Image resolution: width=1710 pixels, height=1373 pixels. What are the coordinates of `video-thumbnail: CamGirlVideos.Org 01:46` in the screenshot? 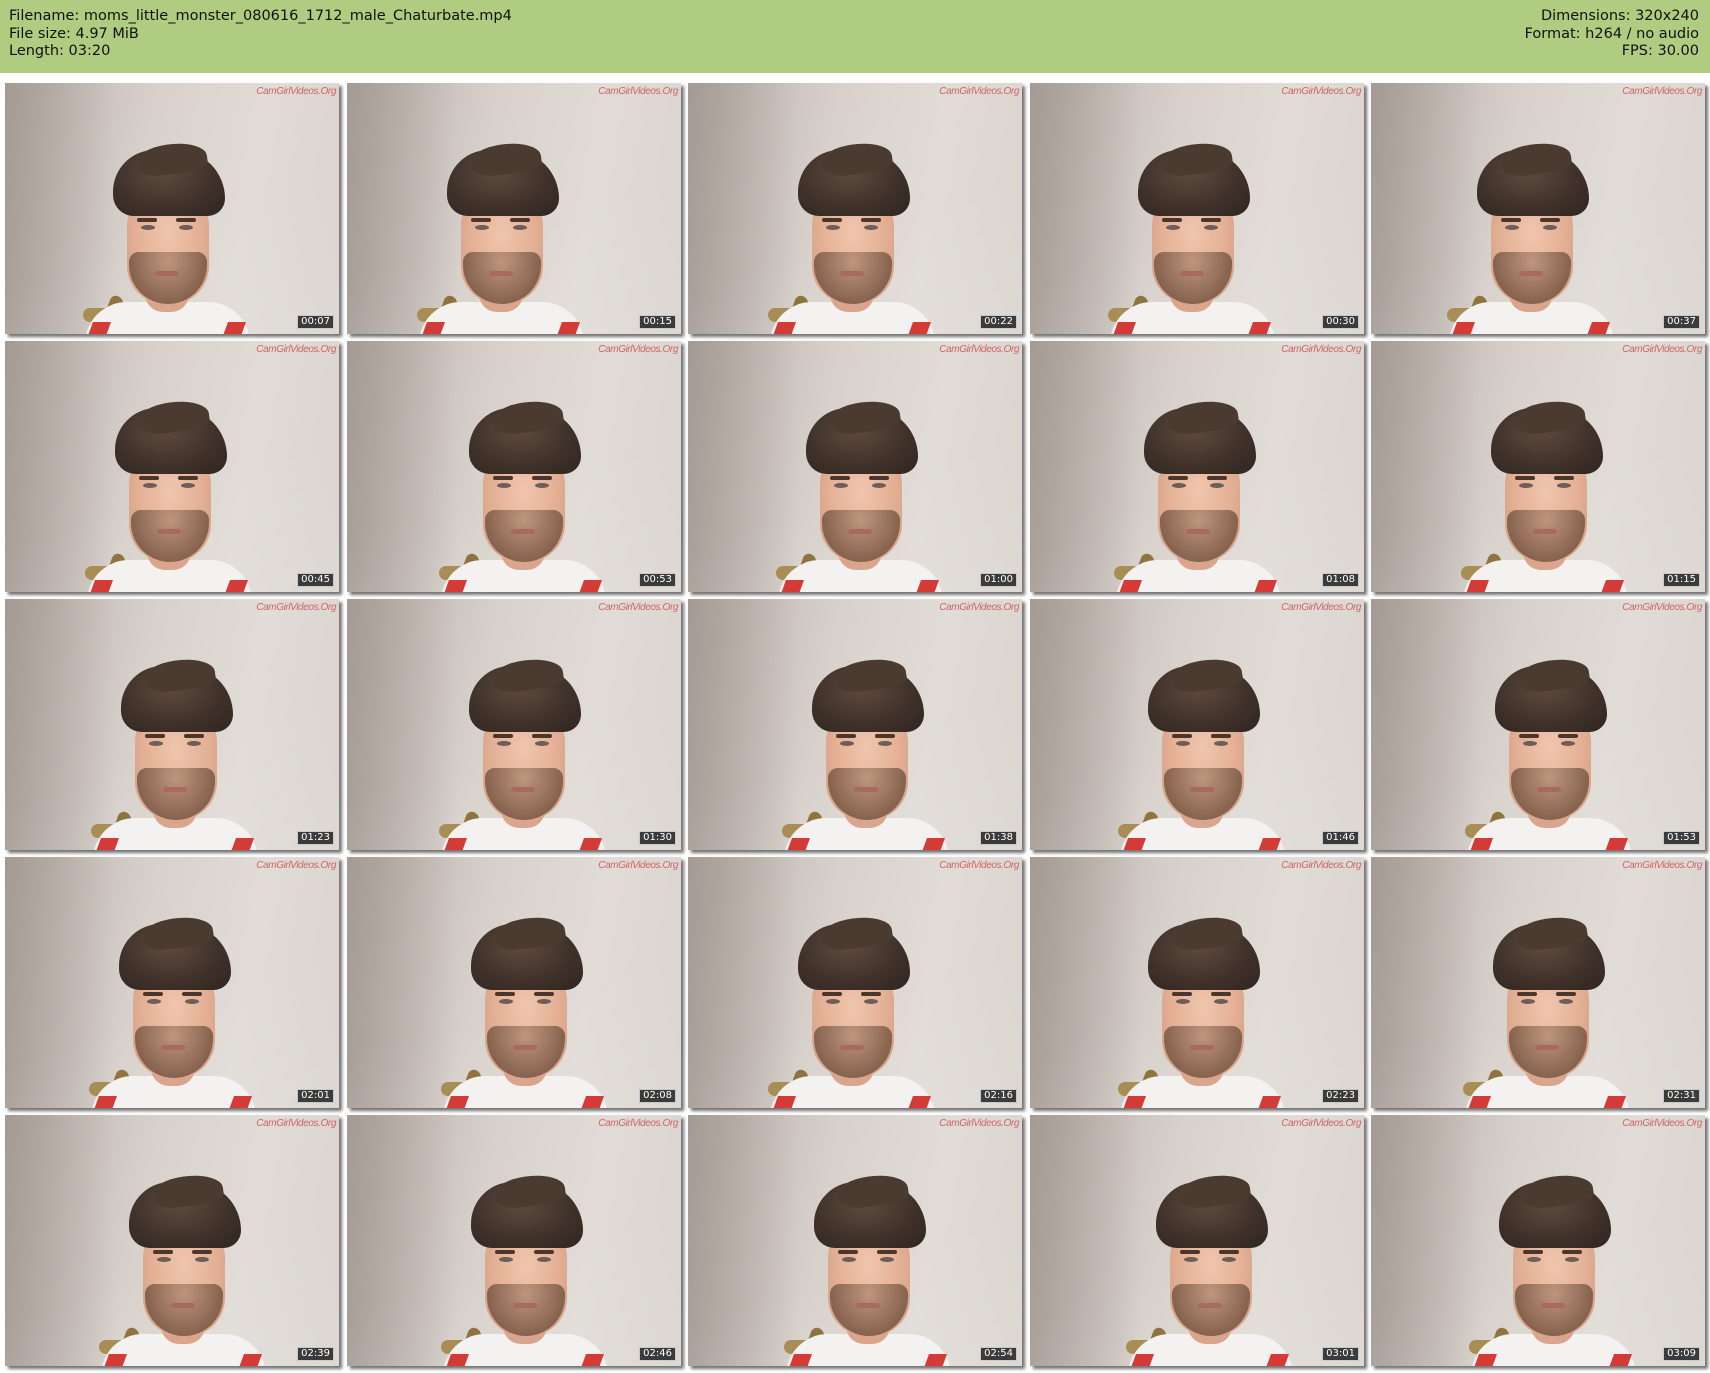 It's located at (1197, 724).